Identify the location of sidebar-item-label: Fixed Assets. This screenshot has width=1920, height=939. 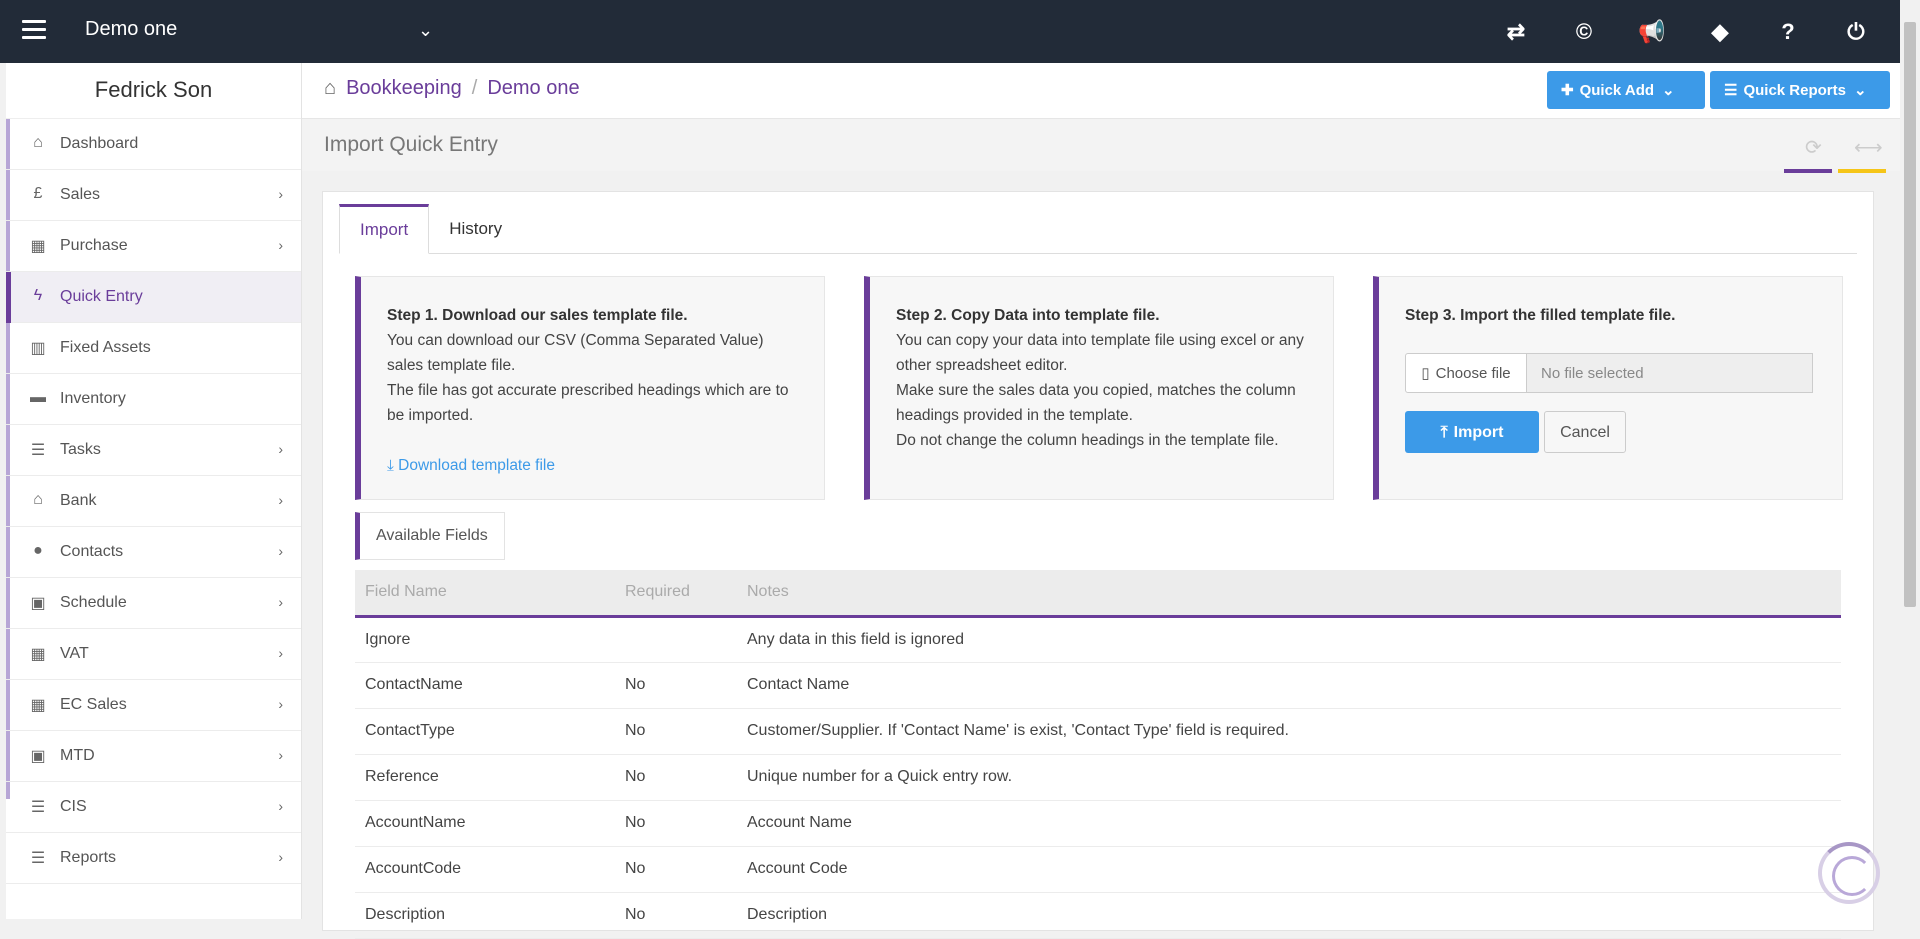
(105, 347).